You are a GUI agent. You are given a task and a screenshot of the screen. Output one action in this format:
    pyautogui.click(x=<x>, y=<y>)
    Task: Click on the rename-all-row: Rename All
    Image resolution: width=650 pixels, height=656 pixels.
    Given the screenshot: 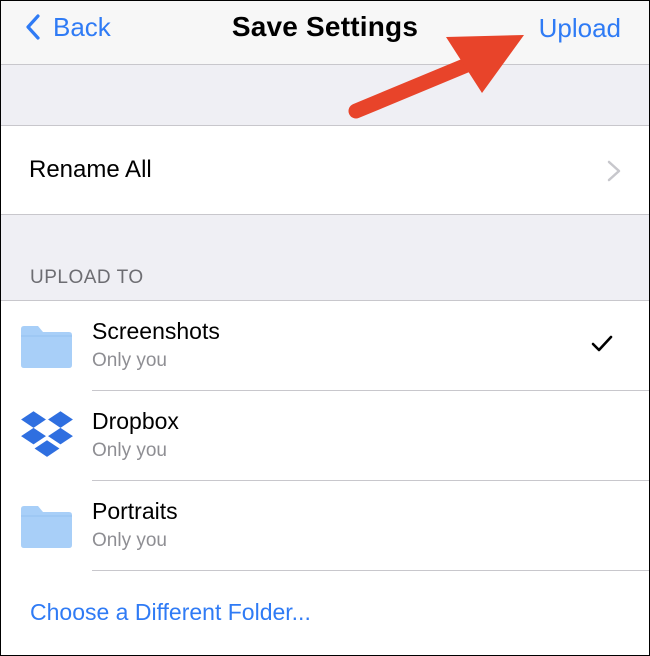 What is the action you would take?
    pyautogui.click(x=325, y=170)
    